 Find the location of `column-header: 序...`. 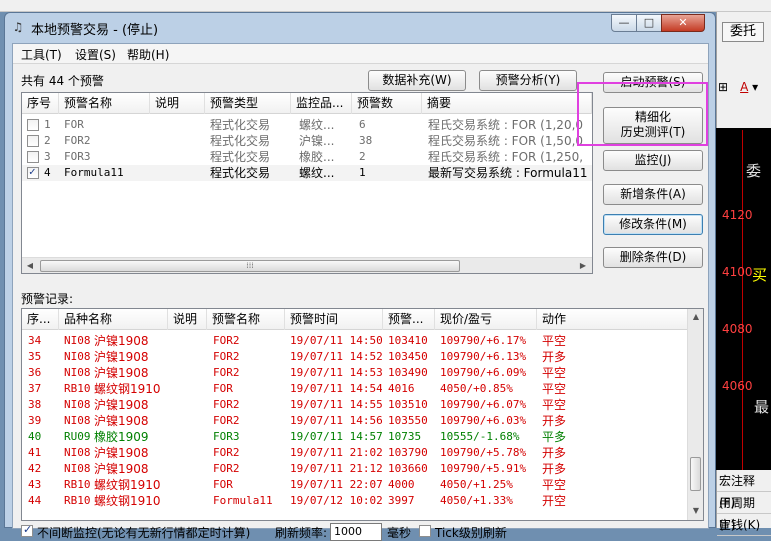

column-header: 序... is located at coordinates (40, 319).